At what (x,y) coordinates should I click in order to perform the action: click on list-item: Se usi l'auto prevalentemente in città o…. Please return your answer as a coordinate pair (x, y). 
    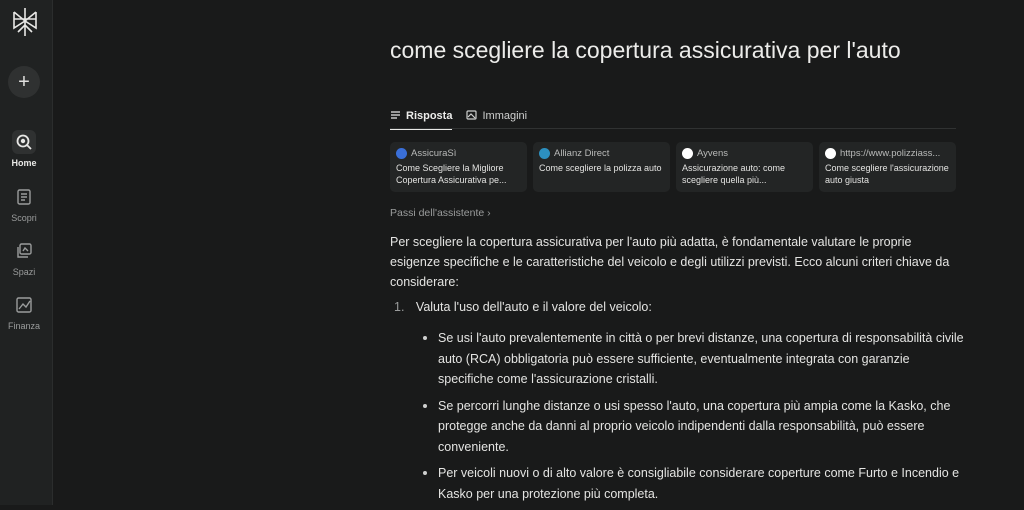
    Looking at the image, I should click on (693, 359).